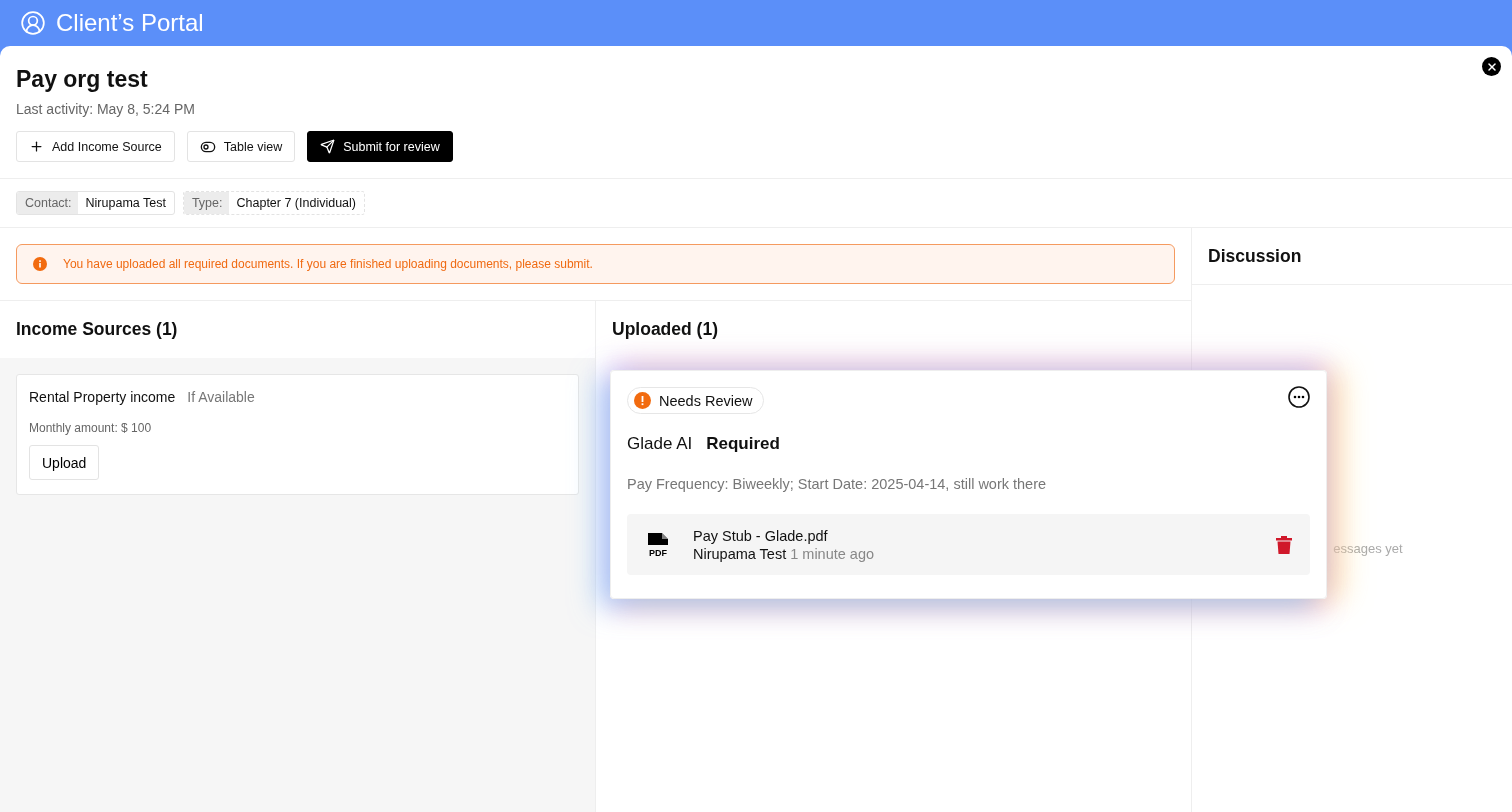  I want to click on monthly-amount: Monthly amount: $ 100, so click(90, 428).